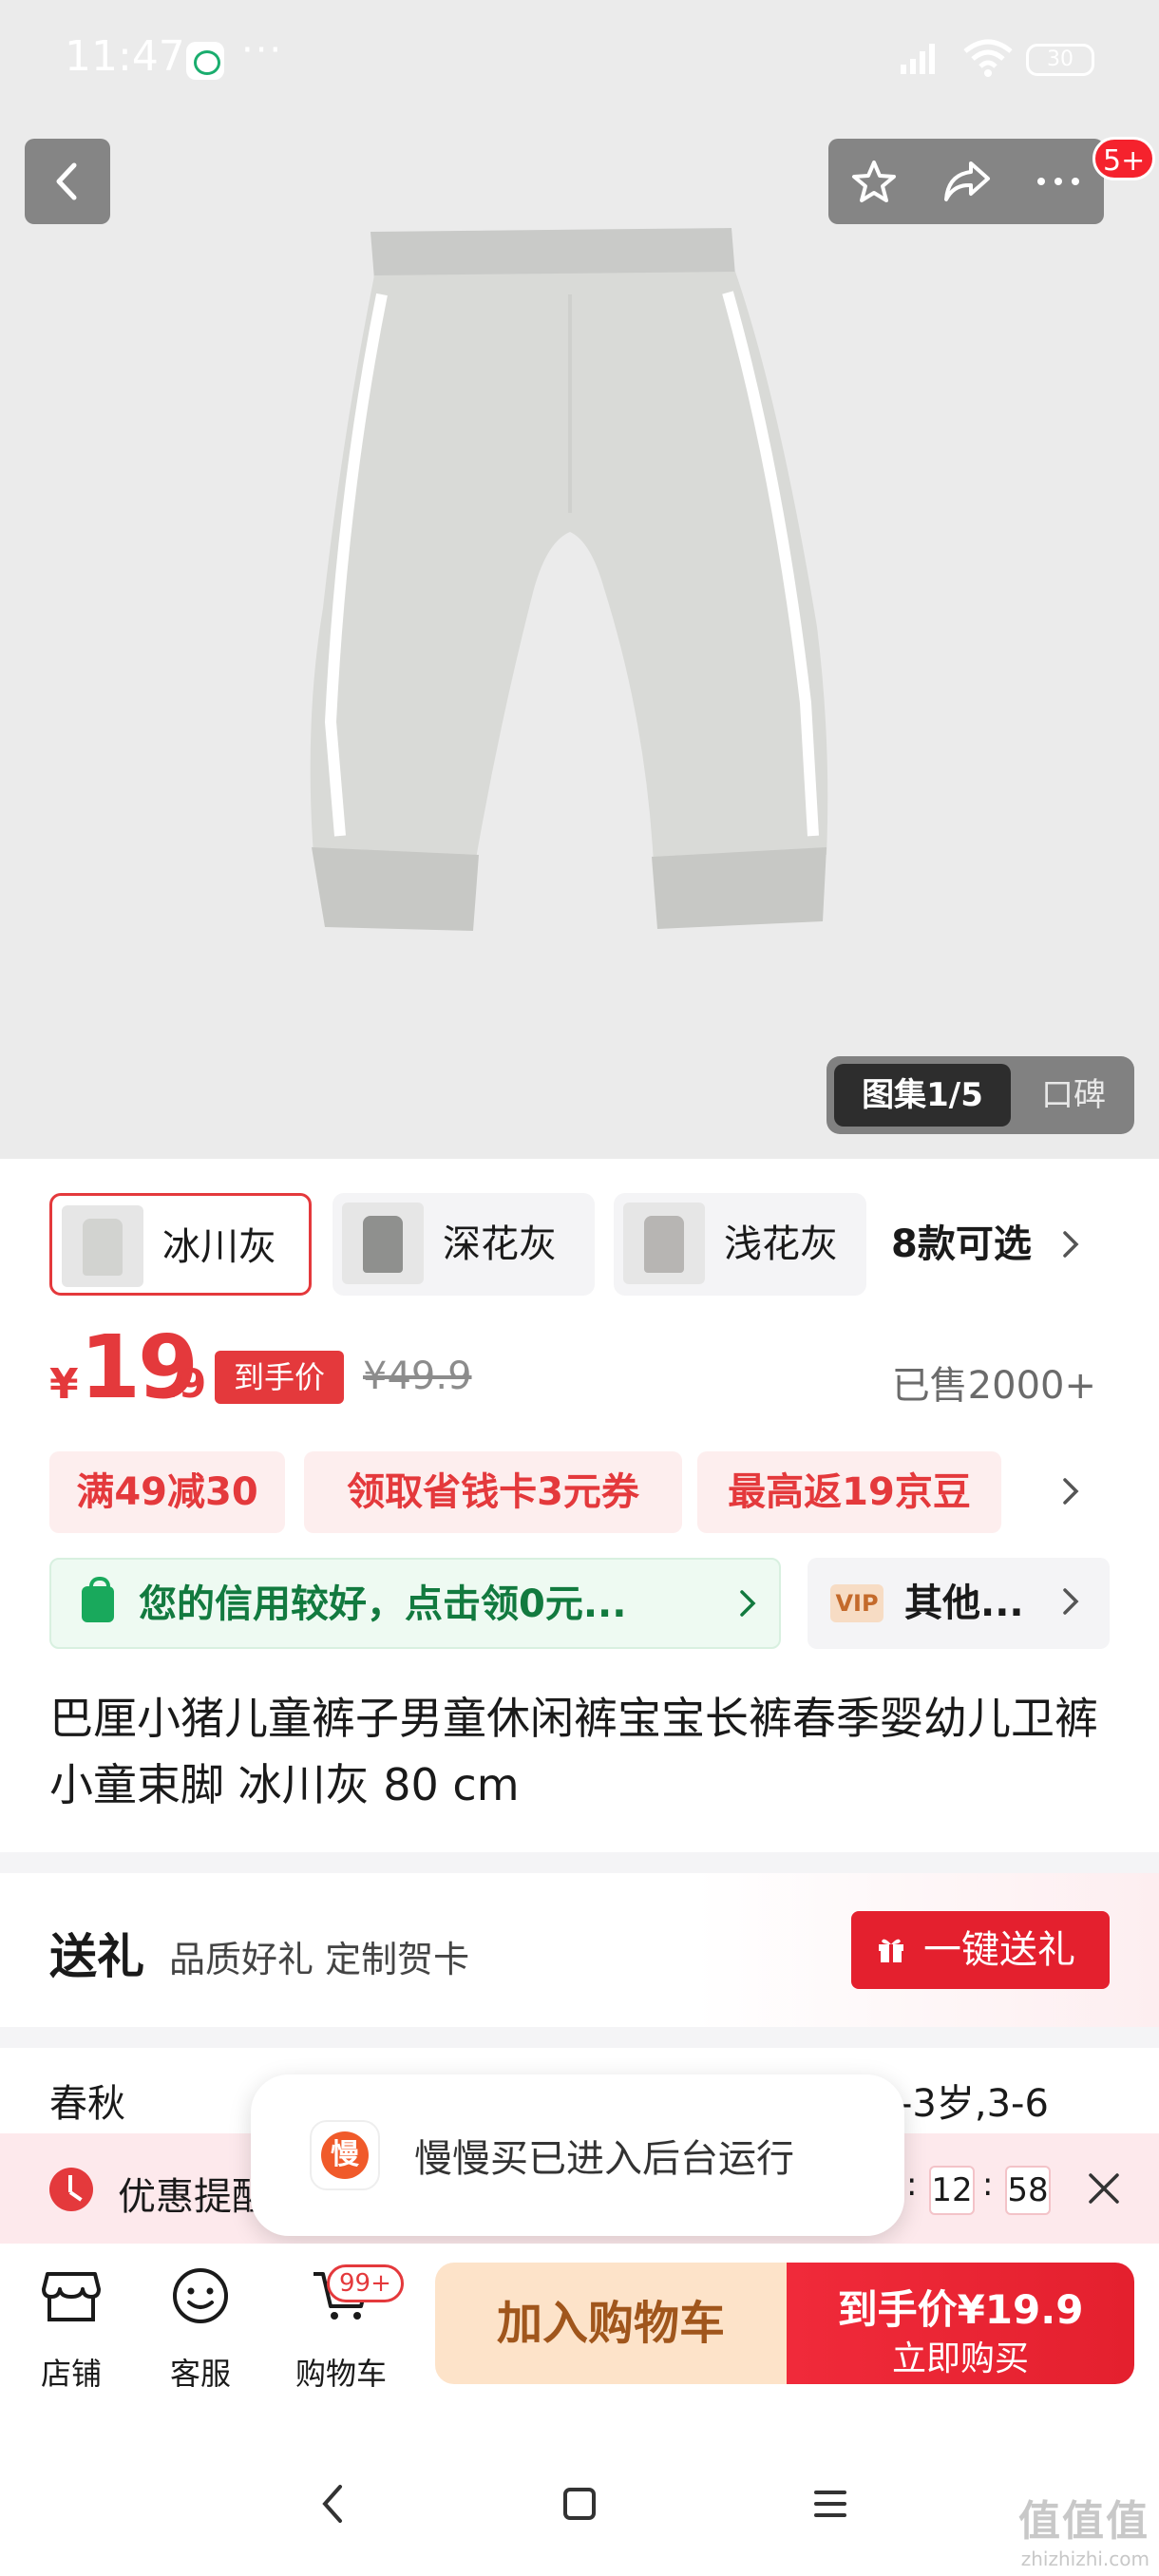 Image resolution: width=1159 pixels, height=2576 pixels. I want to click on share-button, so click(965, 181).